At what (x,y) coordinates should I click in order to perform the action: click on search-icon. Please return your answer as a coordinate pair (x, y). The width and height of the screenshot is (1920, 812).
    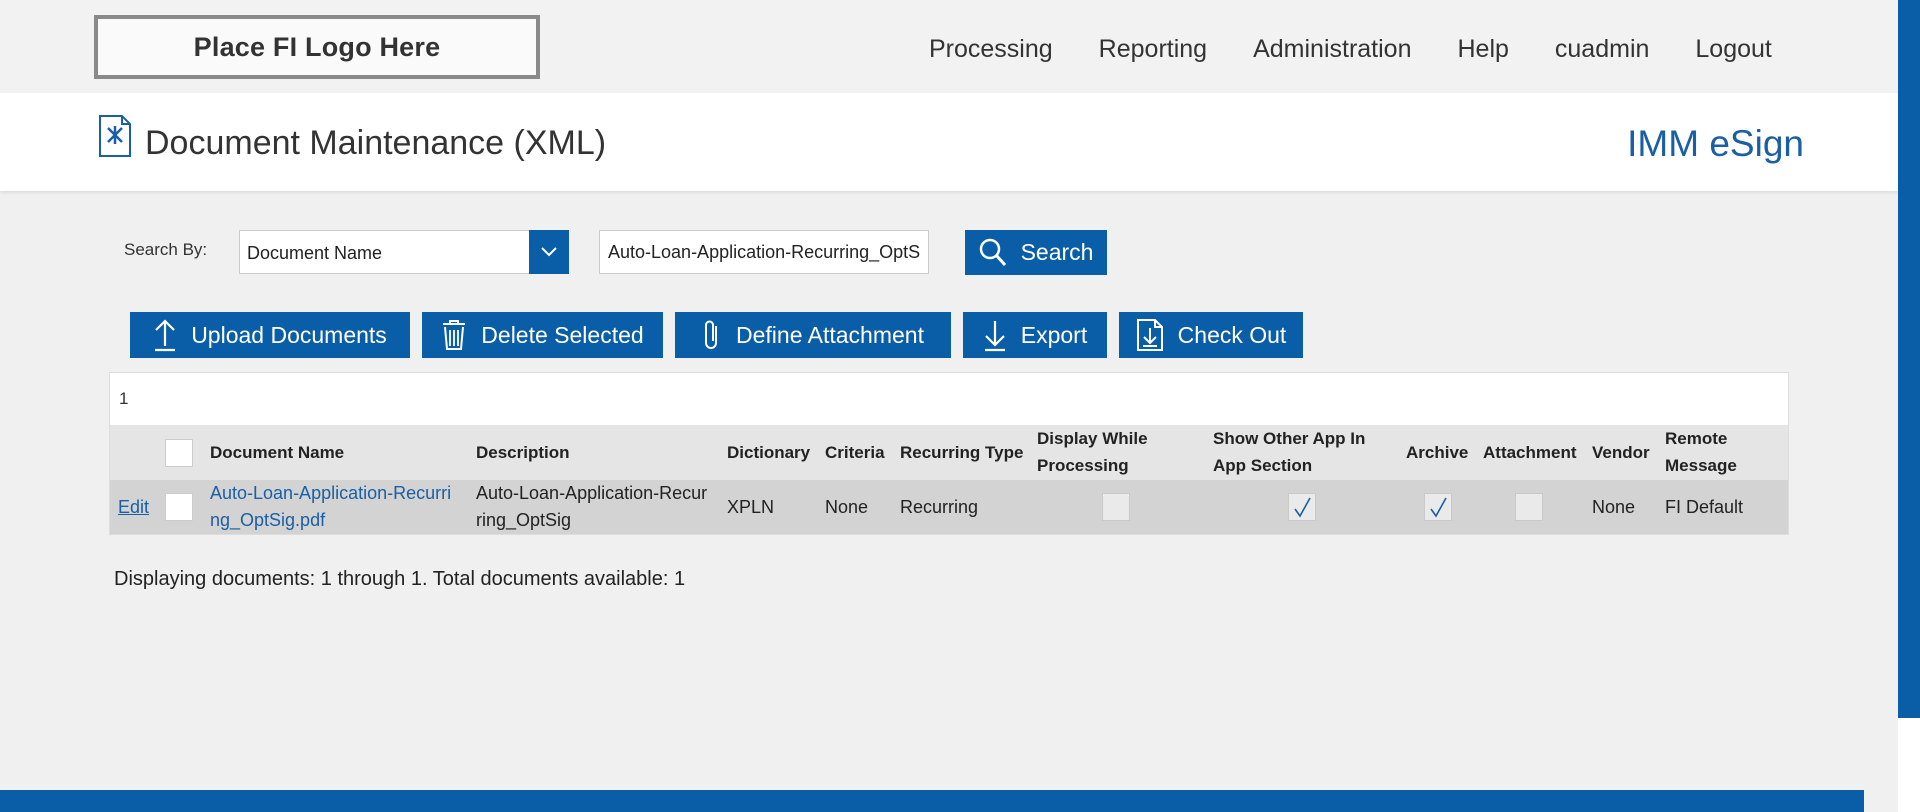
    Looking at the image, I should click on (992, 252).